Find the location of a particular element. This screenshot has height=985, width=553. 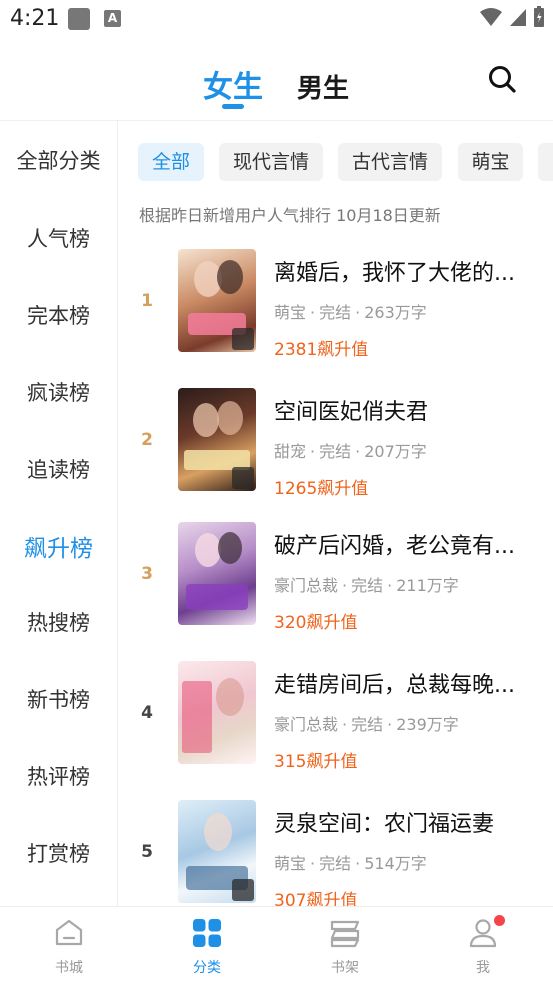

bottom-tab-category: 分类 is located at coordinates (207, 946).